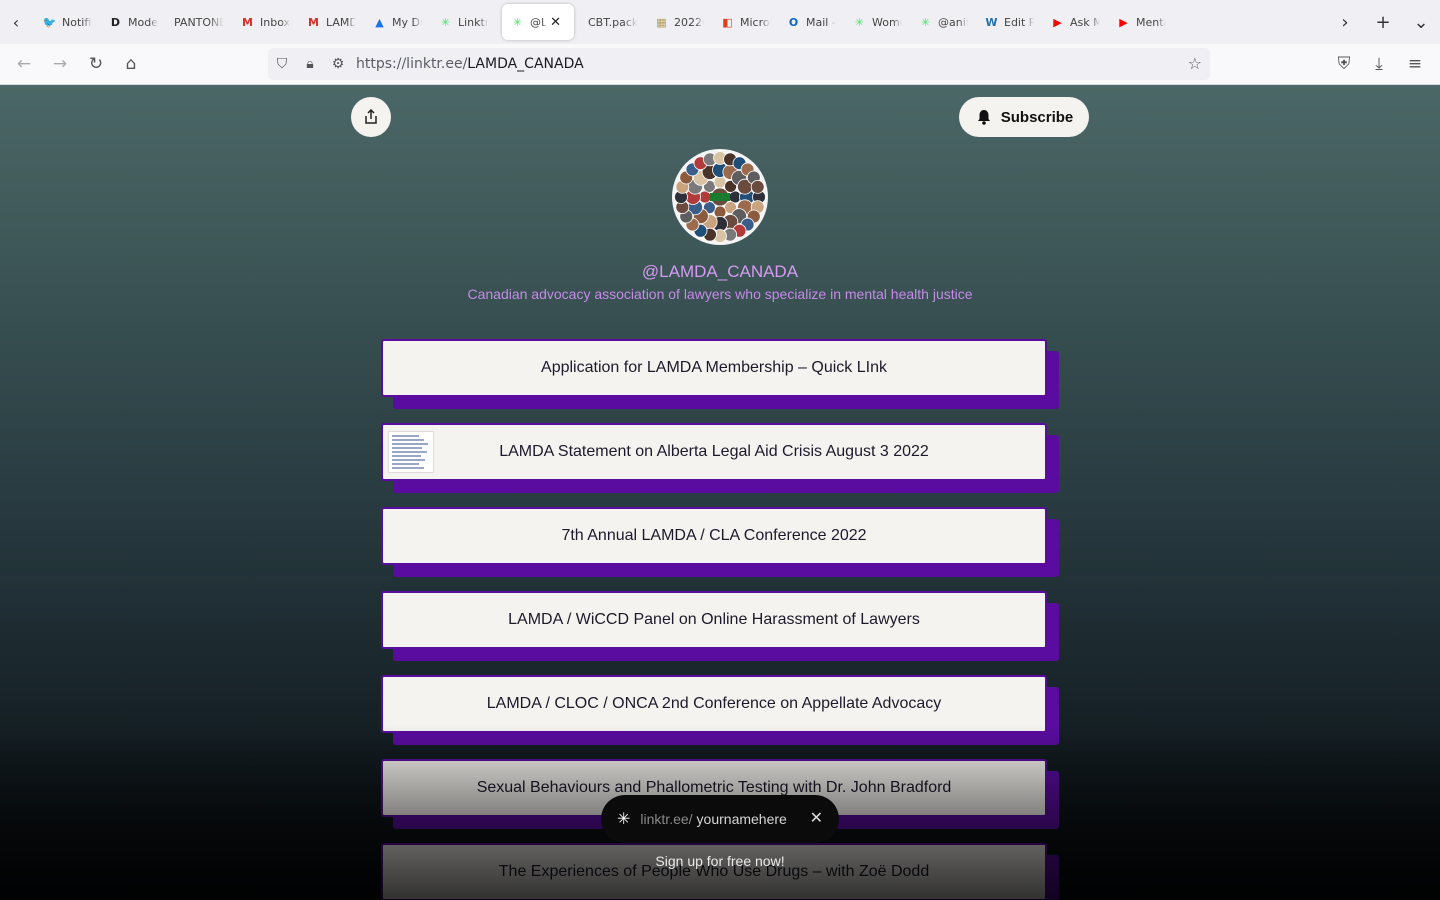 This screenshot has width=1440, height=900. Describe the element at coordinates (984, 117) in the screenshot. I see `bell-icon` at that location.